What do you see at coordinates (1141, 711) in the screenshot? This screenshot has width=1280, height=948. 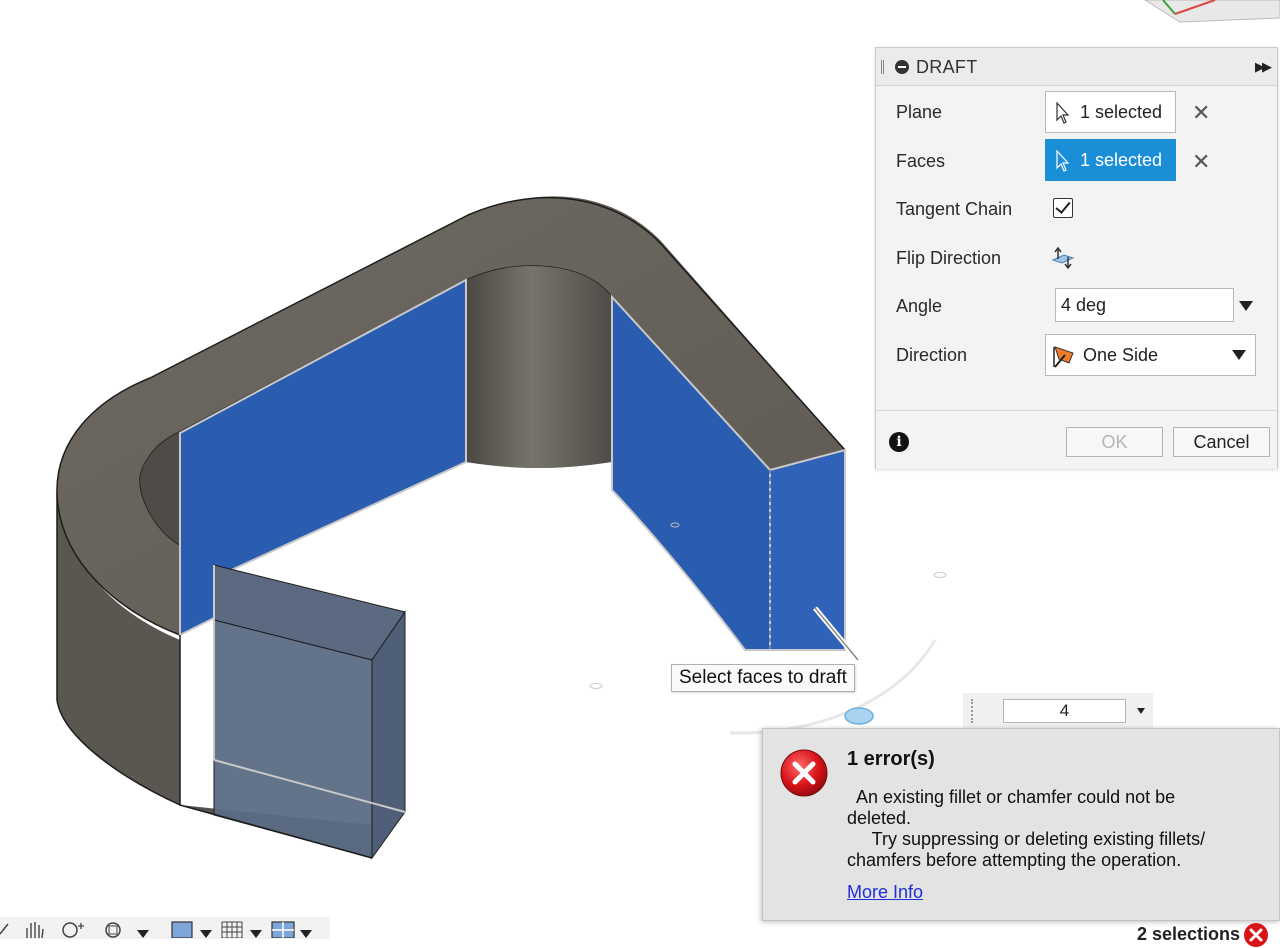 I see `manipulator-dropdown-arrow-icon` at bounding box center [1141, 711].